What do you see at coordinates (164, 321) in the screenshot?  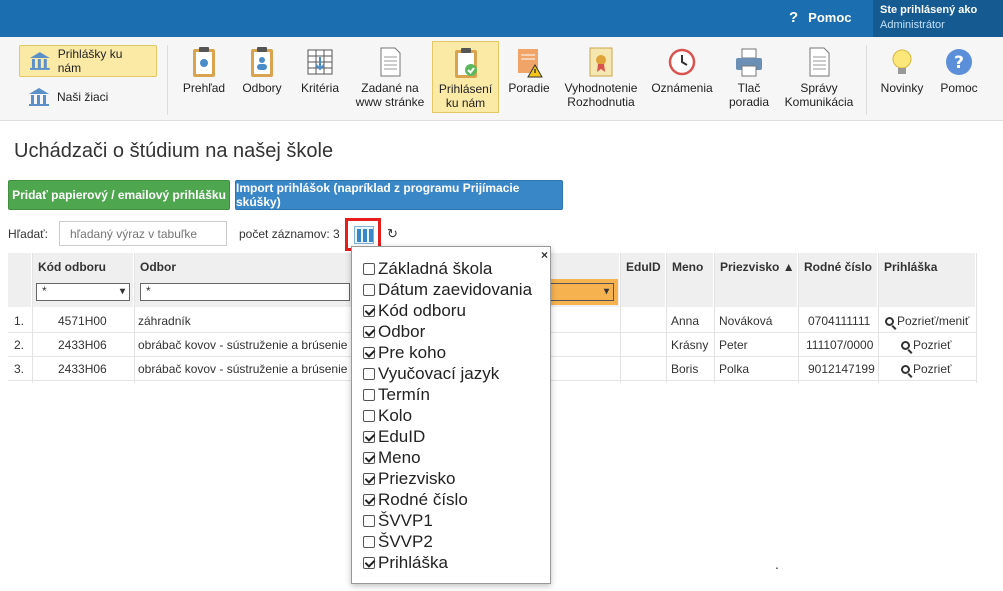 I see `cell-odbor: záhradník` at bounding box center [164, 321].